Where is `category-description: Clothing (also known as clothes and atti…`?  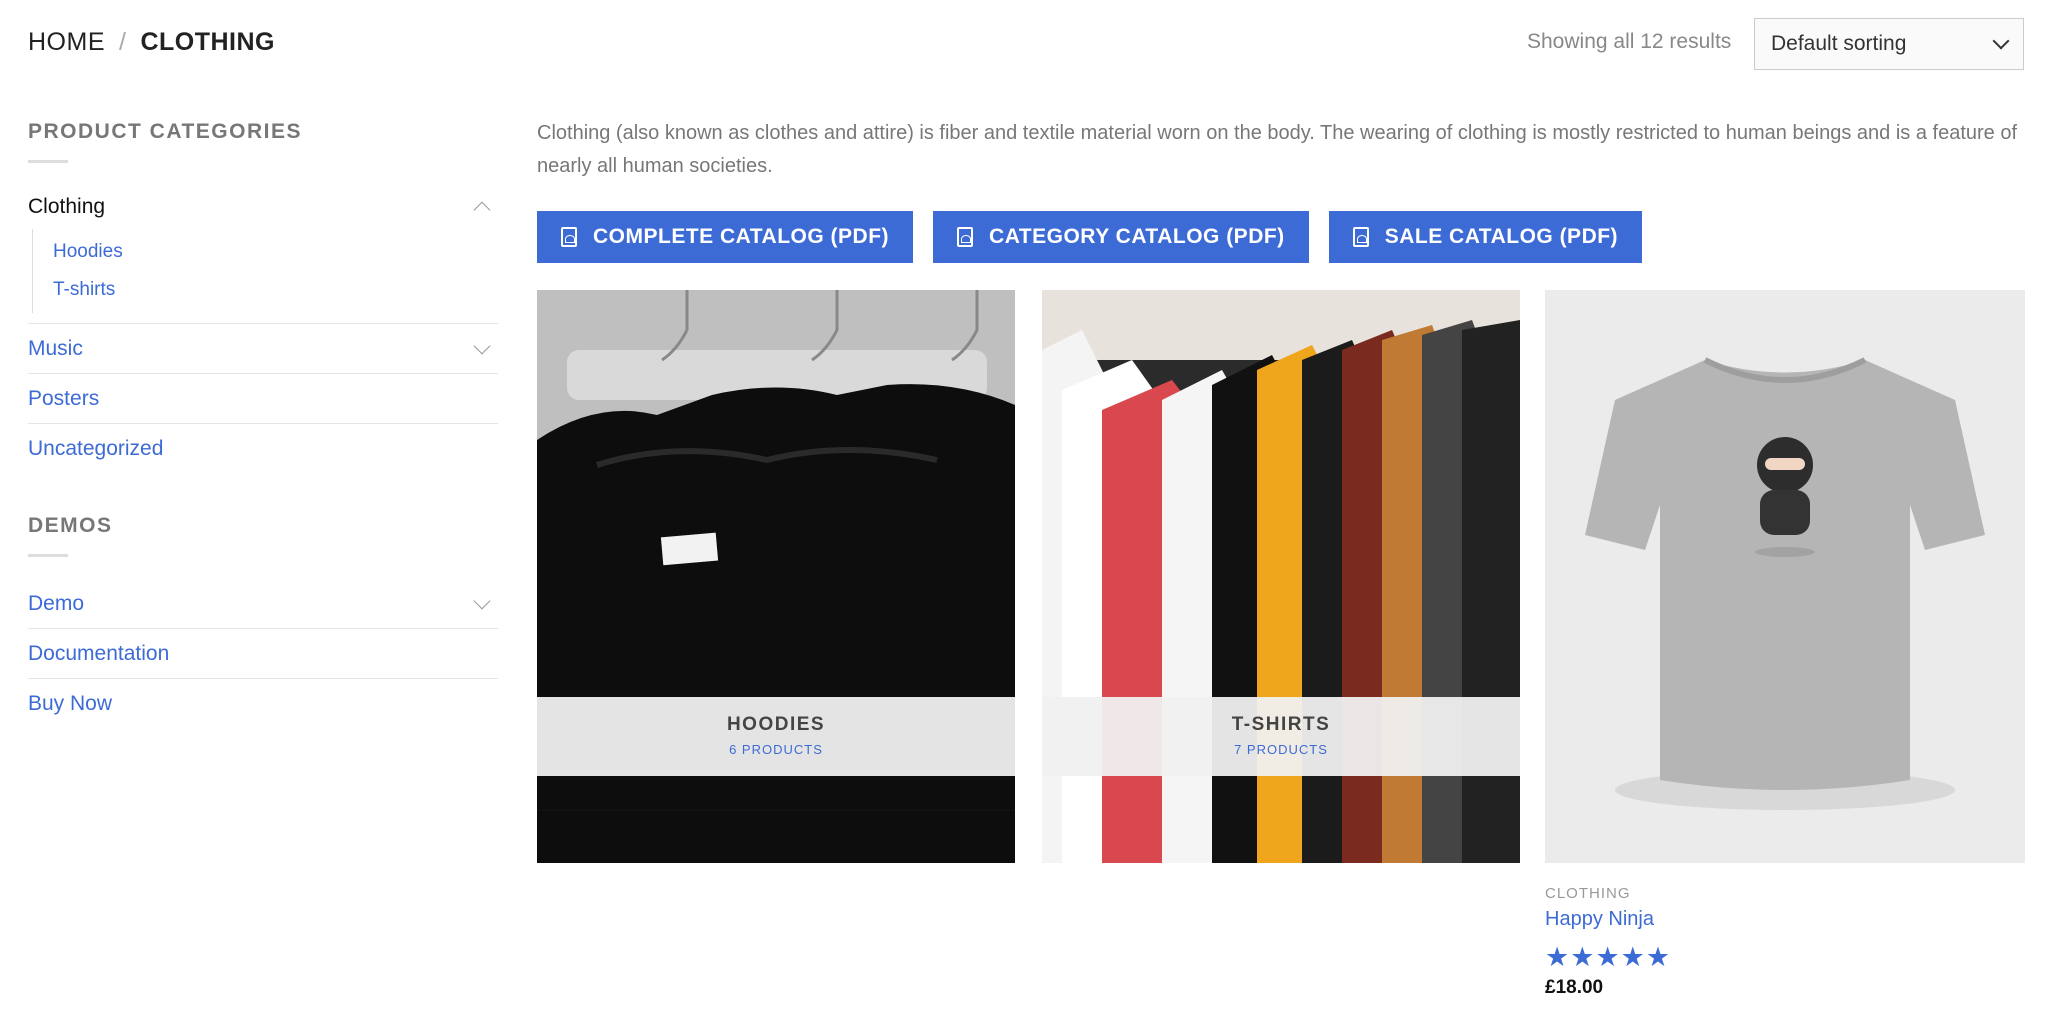
category-description: Clothing (also known as clothes and atti… is located at coordinates (1277, 149).